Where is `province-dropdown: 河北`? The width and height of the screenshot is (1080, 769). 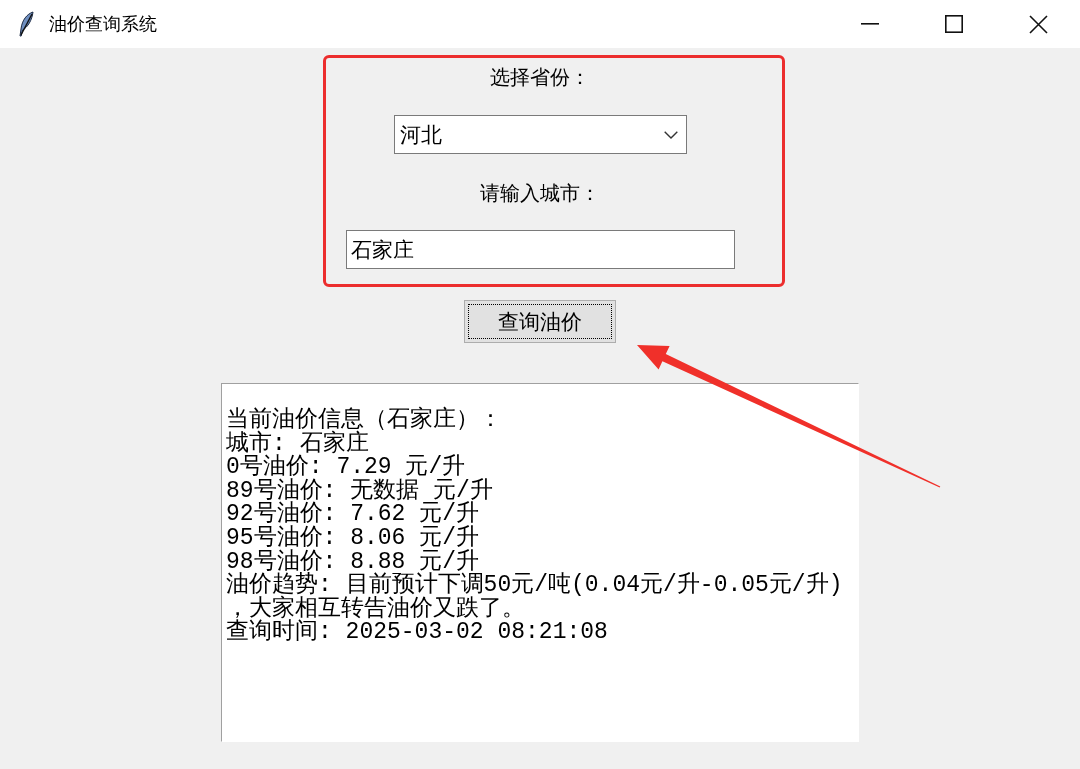
province-dropdown: 河北 is located at coordinates (540, 134).